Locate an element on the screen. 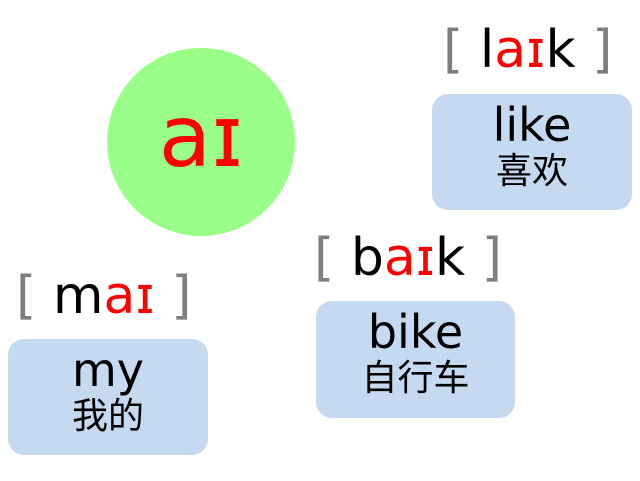 Image resolution: width=640 pixels, height=481 pixels. phoneme-symbol: aɪ is located at coordinates (201, 137).